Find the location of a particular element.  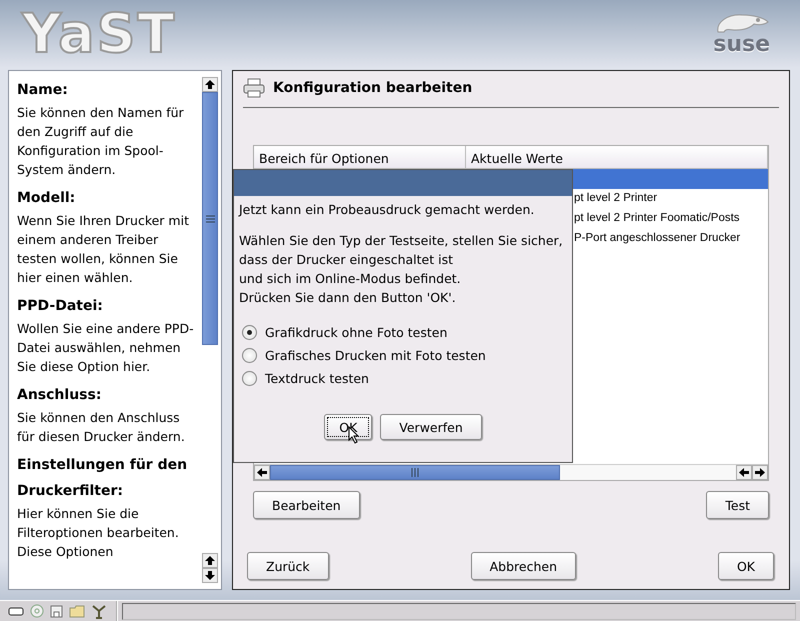

help-heading: Anschluss: is located at coordinates (59, 395).